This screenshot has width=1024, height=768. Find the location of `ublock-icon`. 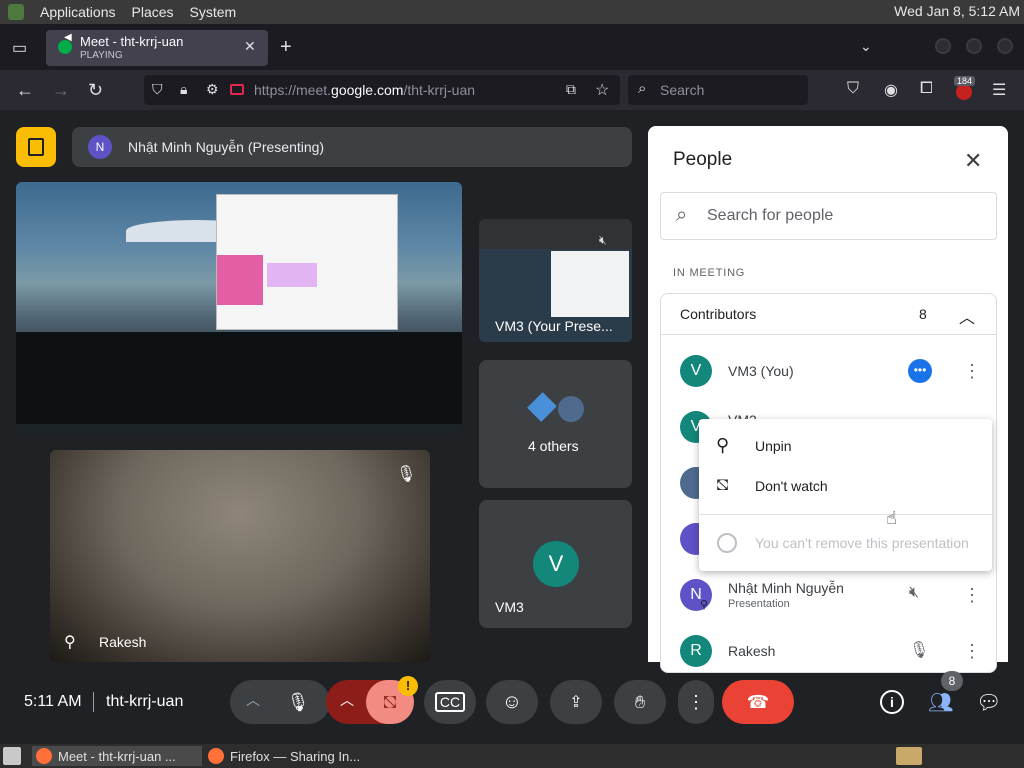

ublock-icon is located at coordinates (964, 92).